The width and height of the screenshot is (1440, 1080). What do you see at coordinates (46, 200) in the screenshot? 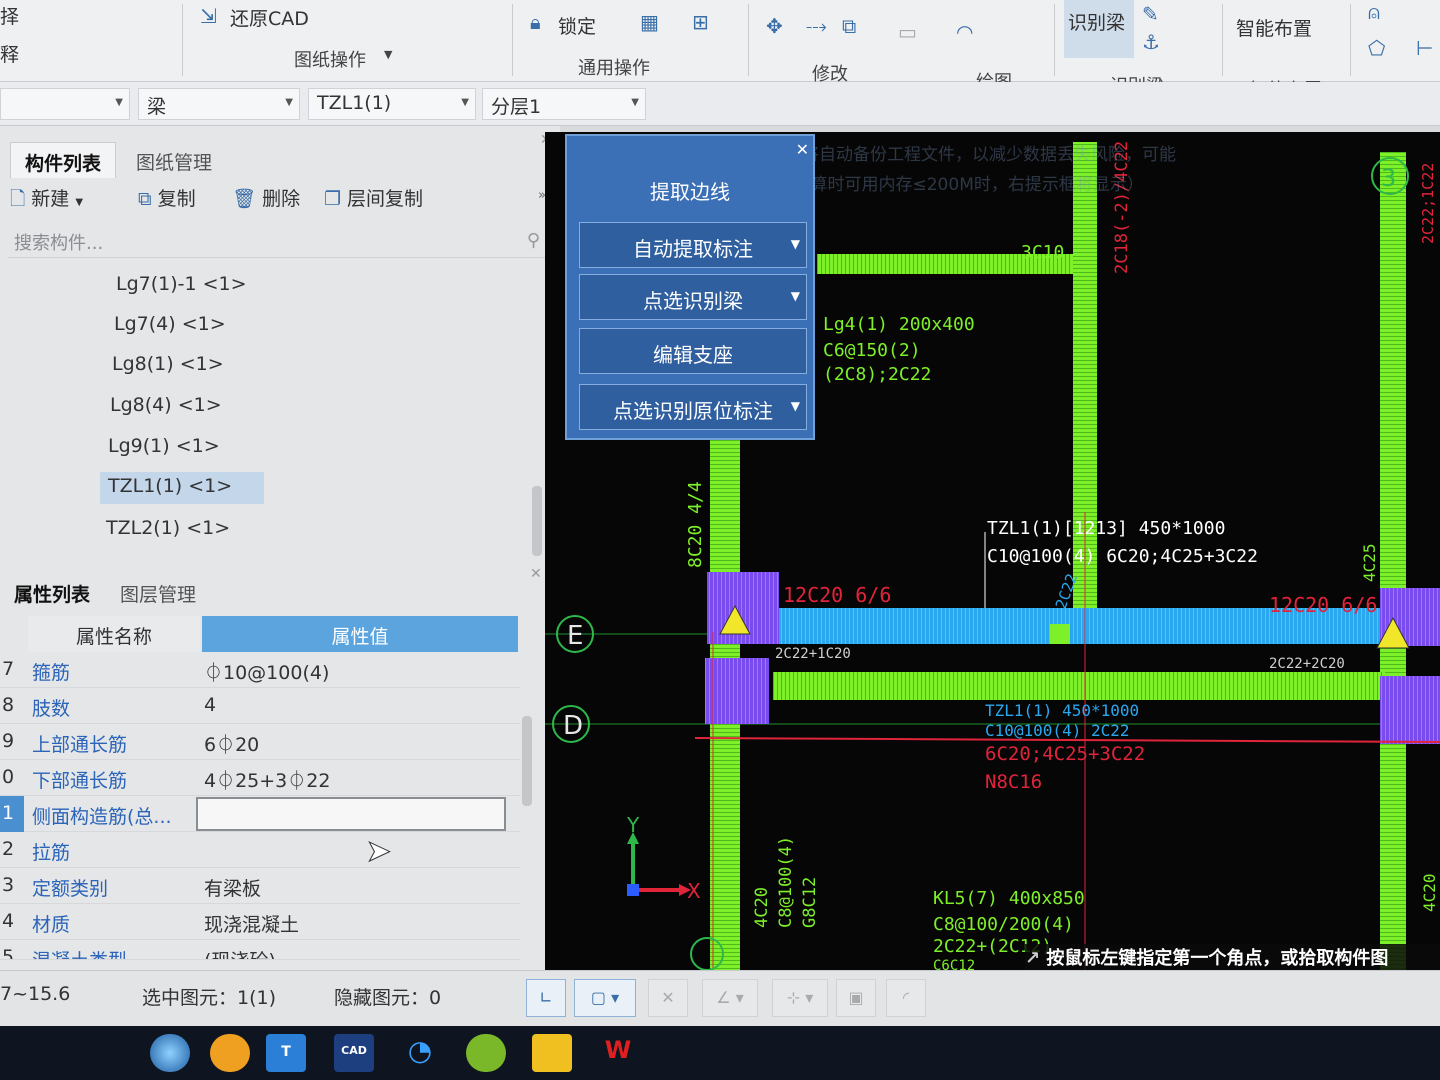
I see `new-button: 🗋︎ 新建 ▼` at bounding box center [46, 200].